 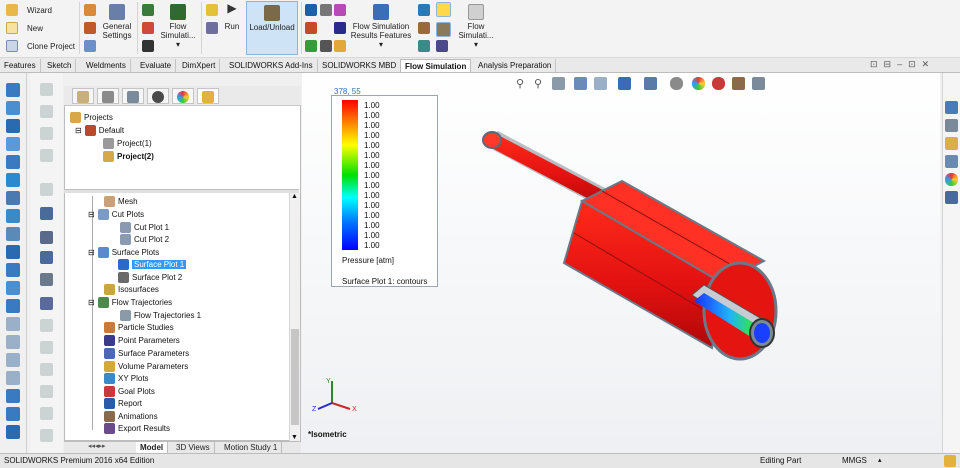 What do you see at coordinates (295, 377) in the screenshot?
I see `scroll-thumb` at bounding box center [295, 377].